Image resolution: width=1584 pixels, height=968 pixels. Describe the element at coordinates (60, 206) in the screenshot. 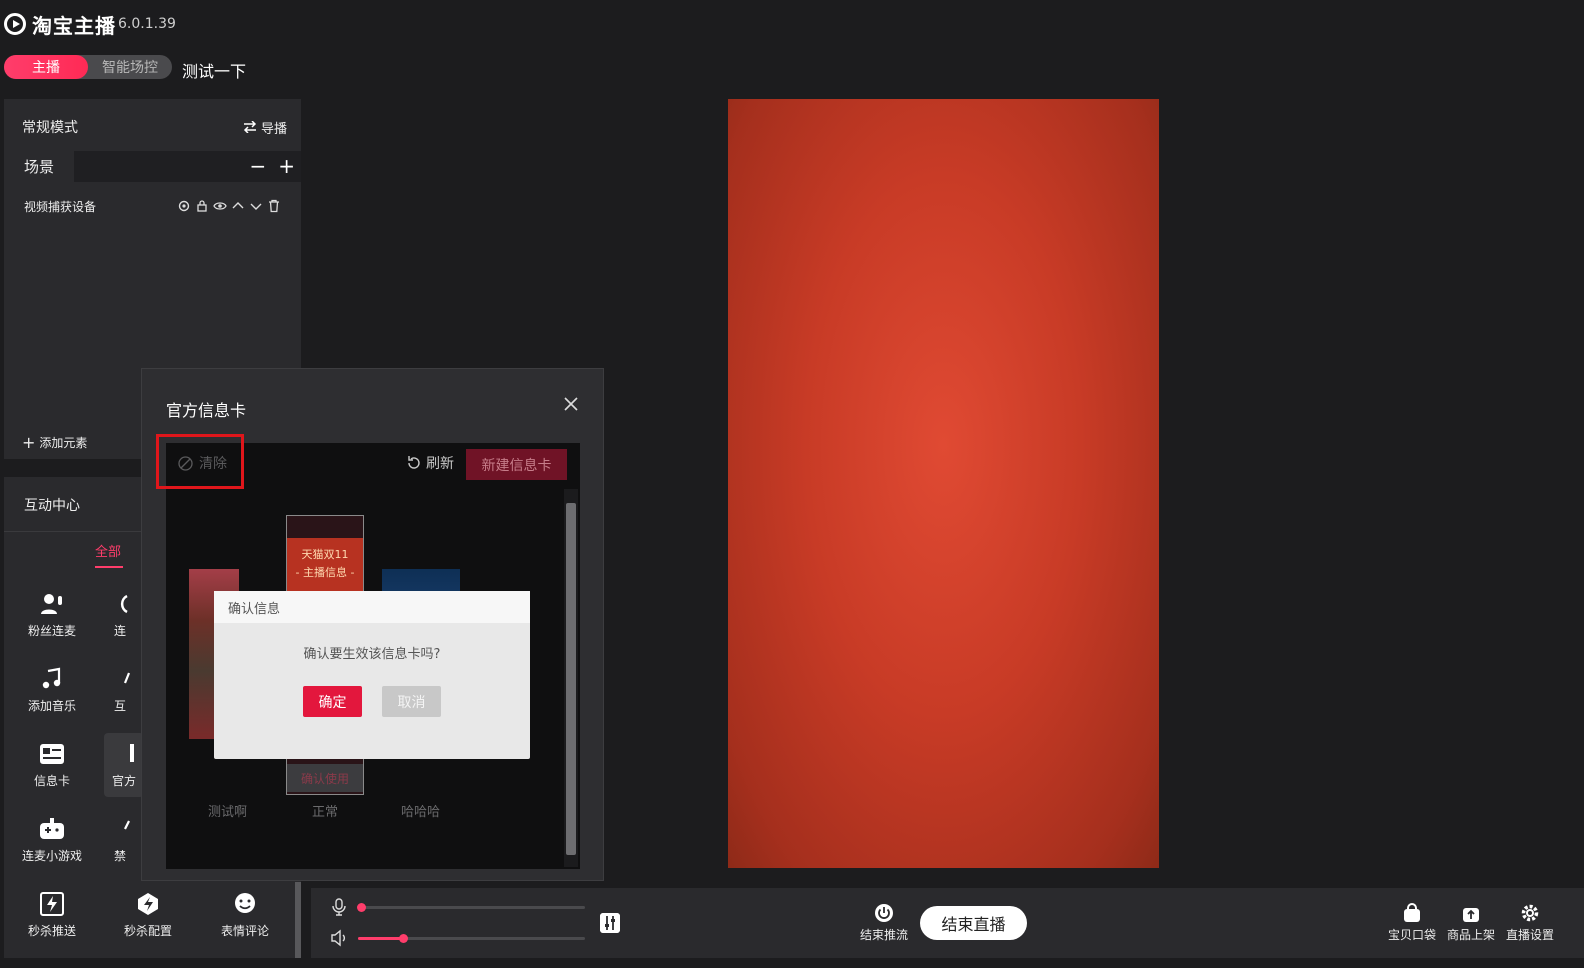

I see `source-name: 视频捕获设备` at that location.